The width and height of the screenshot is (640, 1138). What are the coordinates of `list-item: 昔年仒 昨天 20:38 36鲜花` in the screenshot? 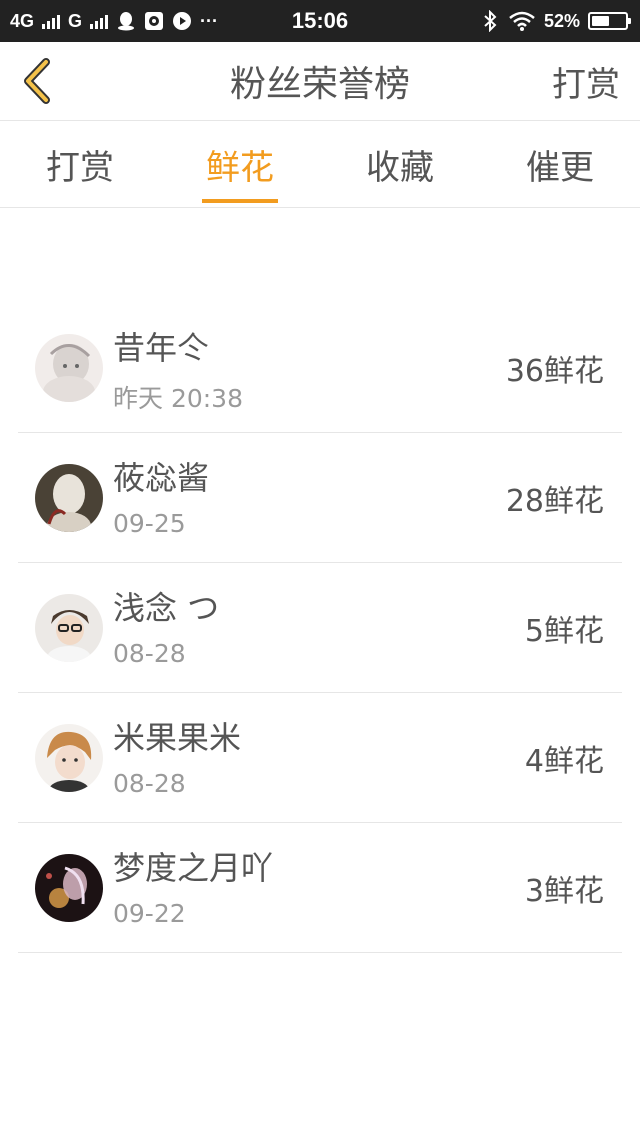 It's located at (320, 368).